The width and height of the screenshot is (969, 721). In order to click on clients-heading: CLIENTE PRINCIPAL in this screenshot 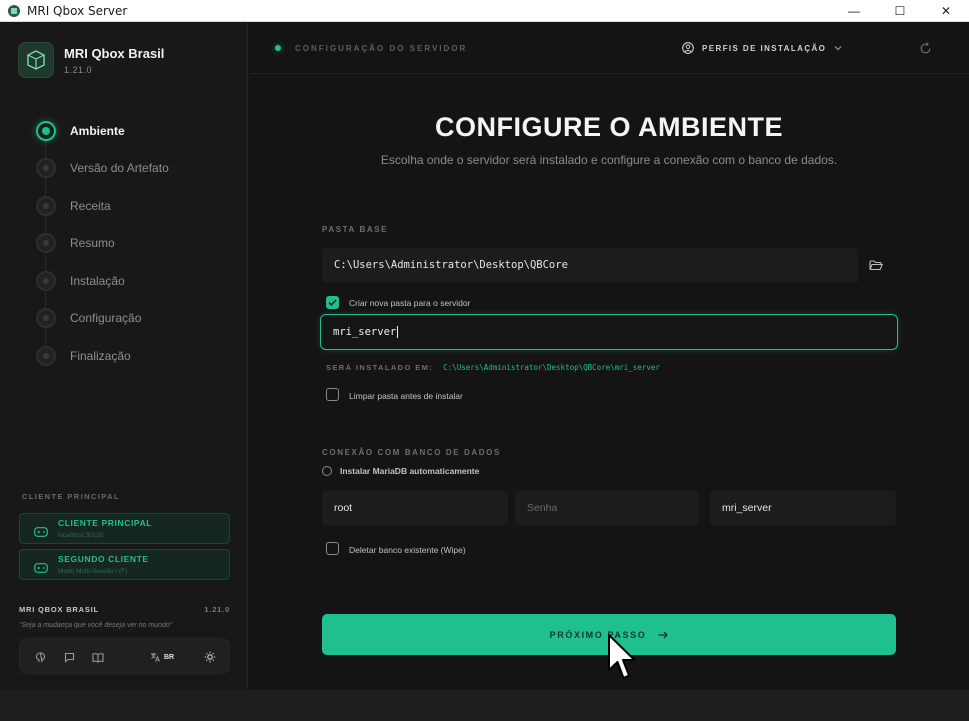, I will do `click(71, 496)`.